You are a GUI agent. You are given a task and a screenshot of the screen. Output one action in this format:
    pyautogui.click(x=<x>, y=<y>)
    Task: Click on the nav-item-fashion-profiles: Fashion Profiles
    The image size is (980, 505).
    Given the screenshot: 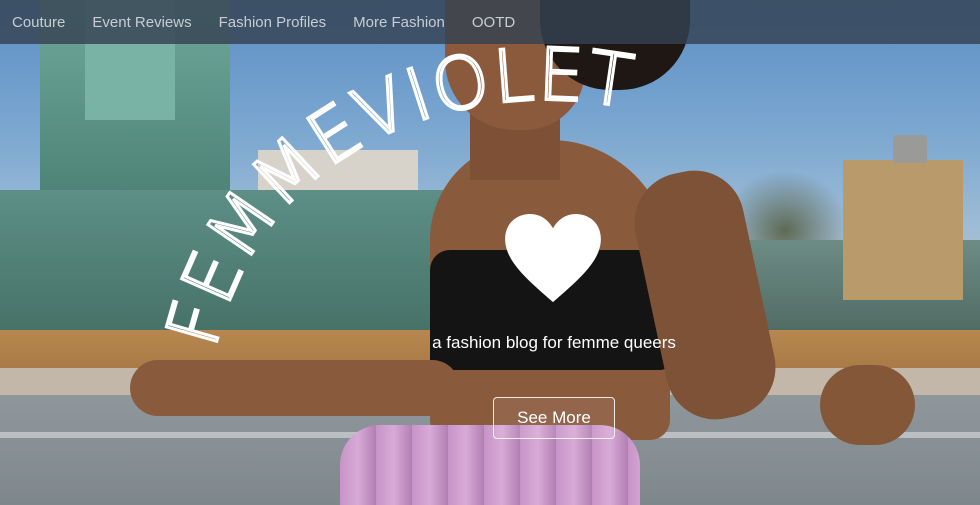 What is the action you would take?
    pyautogui.click(x=273, y=22)
    